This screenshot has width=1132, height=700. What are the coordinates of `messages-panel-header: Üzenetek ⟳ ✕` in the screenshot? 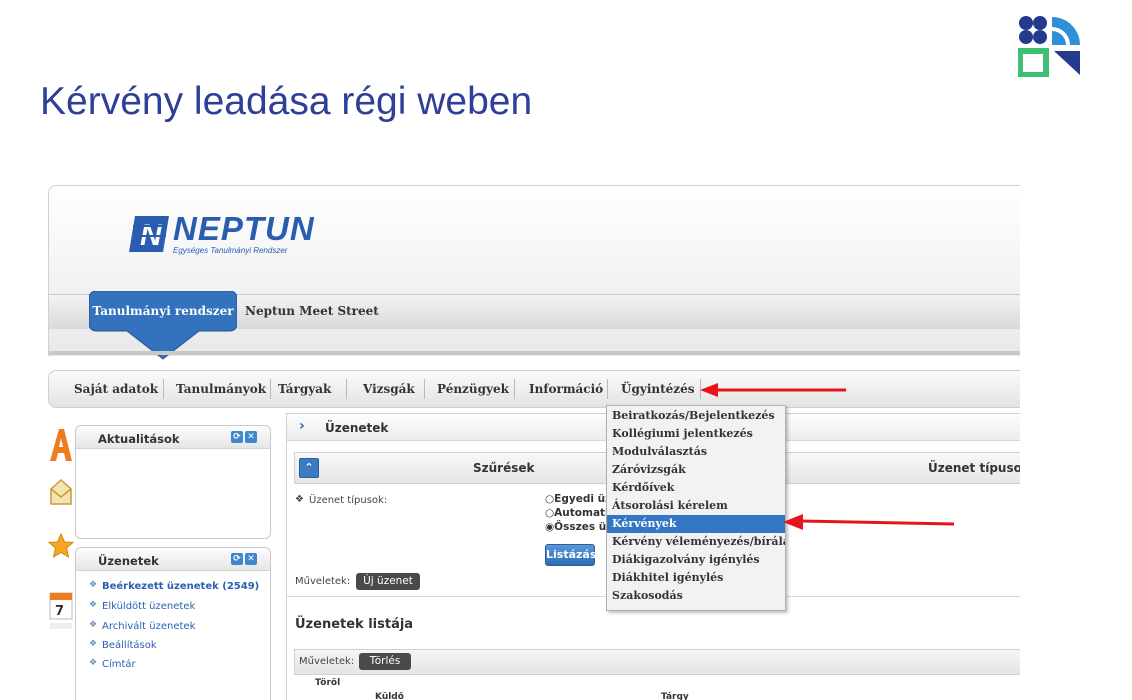 It's located at (173, 559).